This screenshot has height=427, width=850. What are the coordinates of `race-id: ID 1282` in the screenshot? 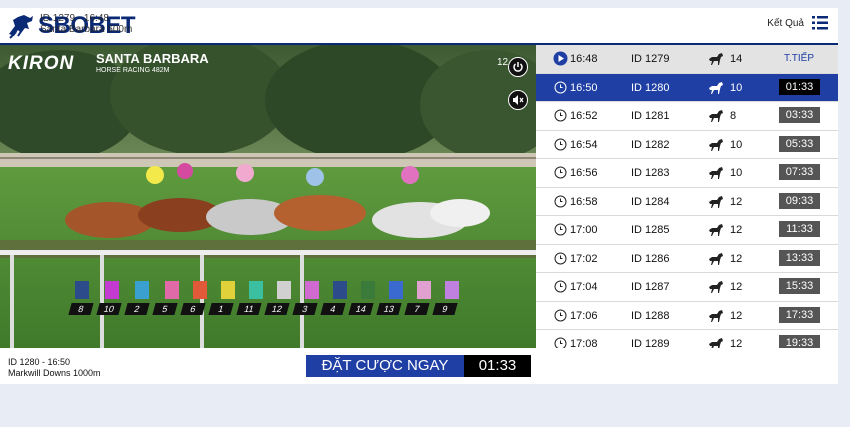 It's located at (650, 144).